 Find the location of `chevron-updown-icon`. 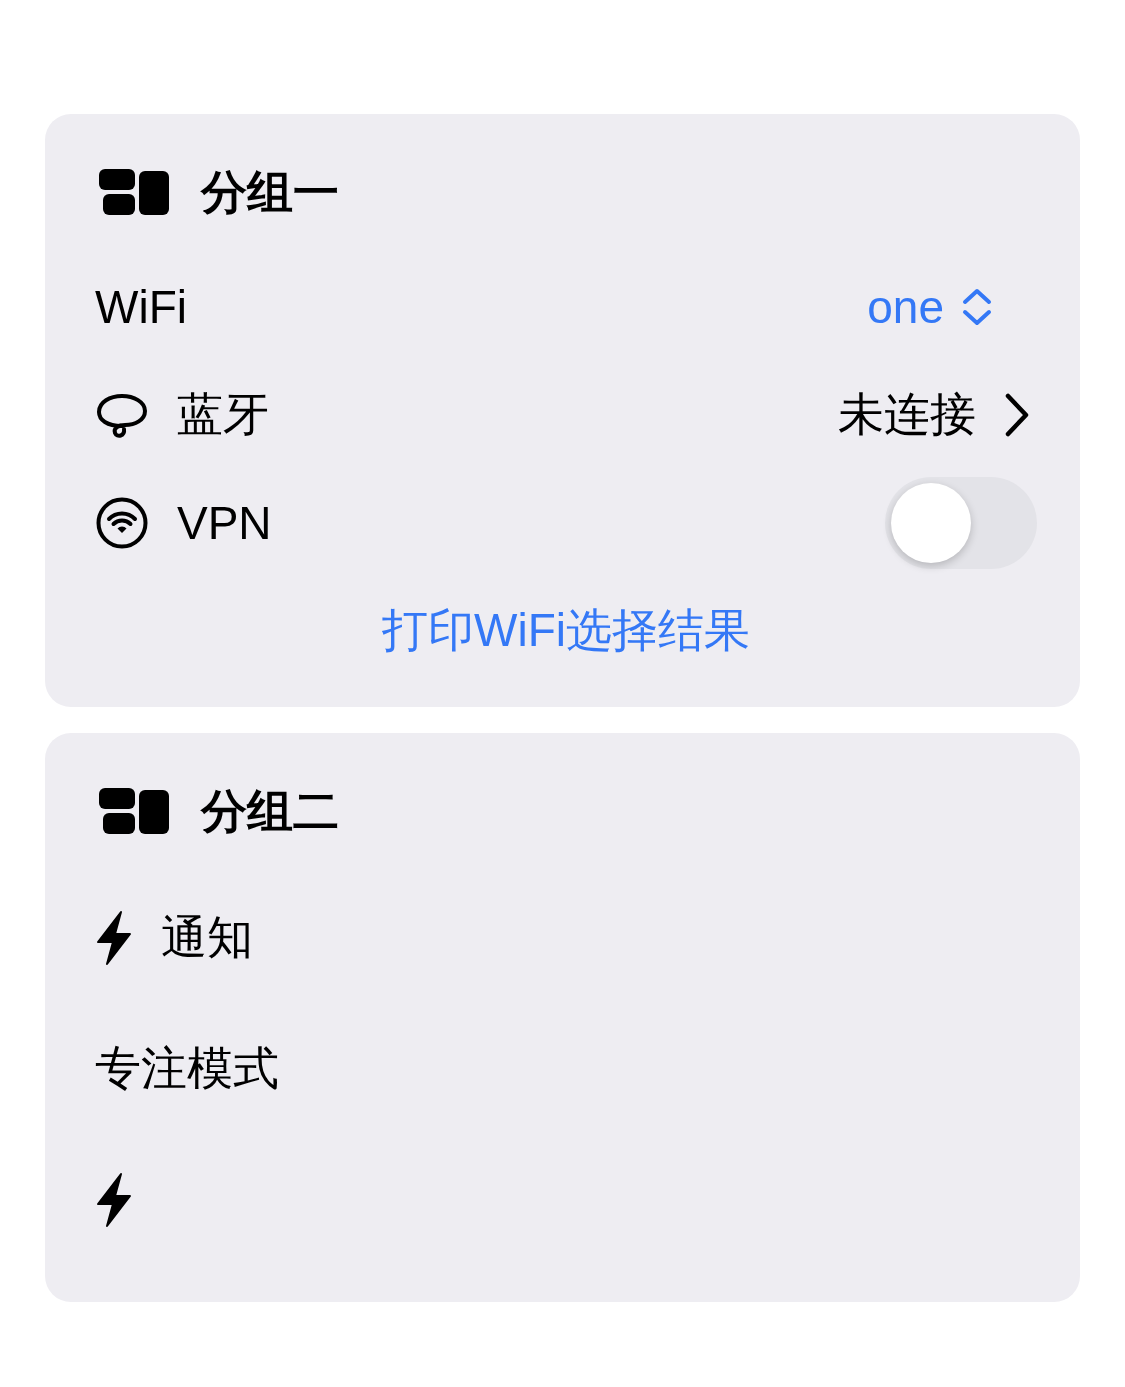

chevron-updown-icon is located at coordinates (977, 307).